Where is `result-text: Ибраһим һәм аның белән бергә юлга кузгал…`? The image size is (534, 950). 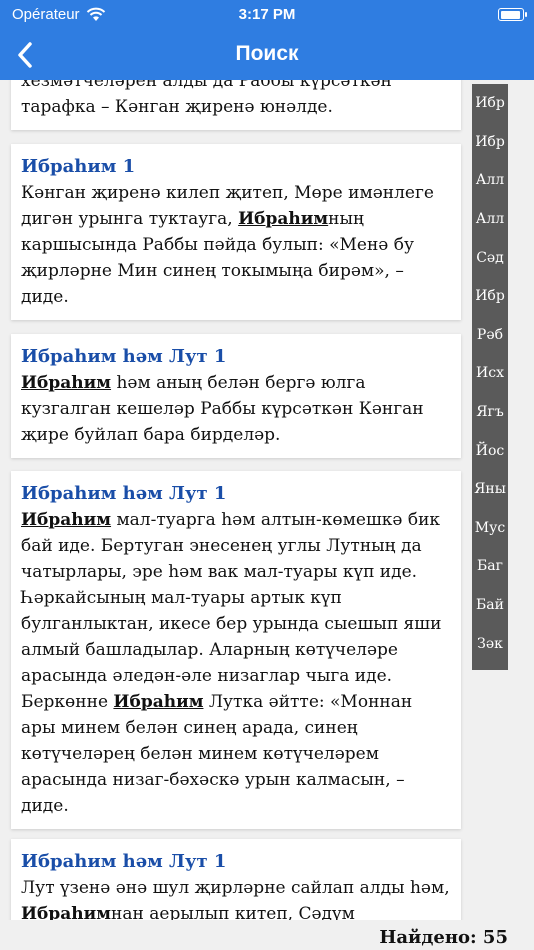 result-text: Ибраһим һәм аның белән бергә юлга кузгал… is located at coordinates (222, 409).